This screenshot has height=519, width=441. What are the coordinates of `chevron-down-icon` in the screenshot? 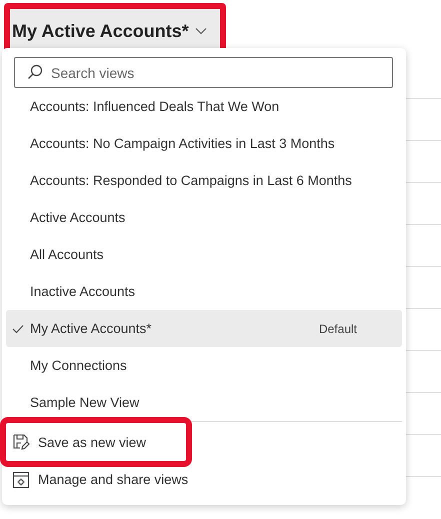 It's located at (200, 31).